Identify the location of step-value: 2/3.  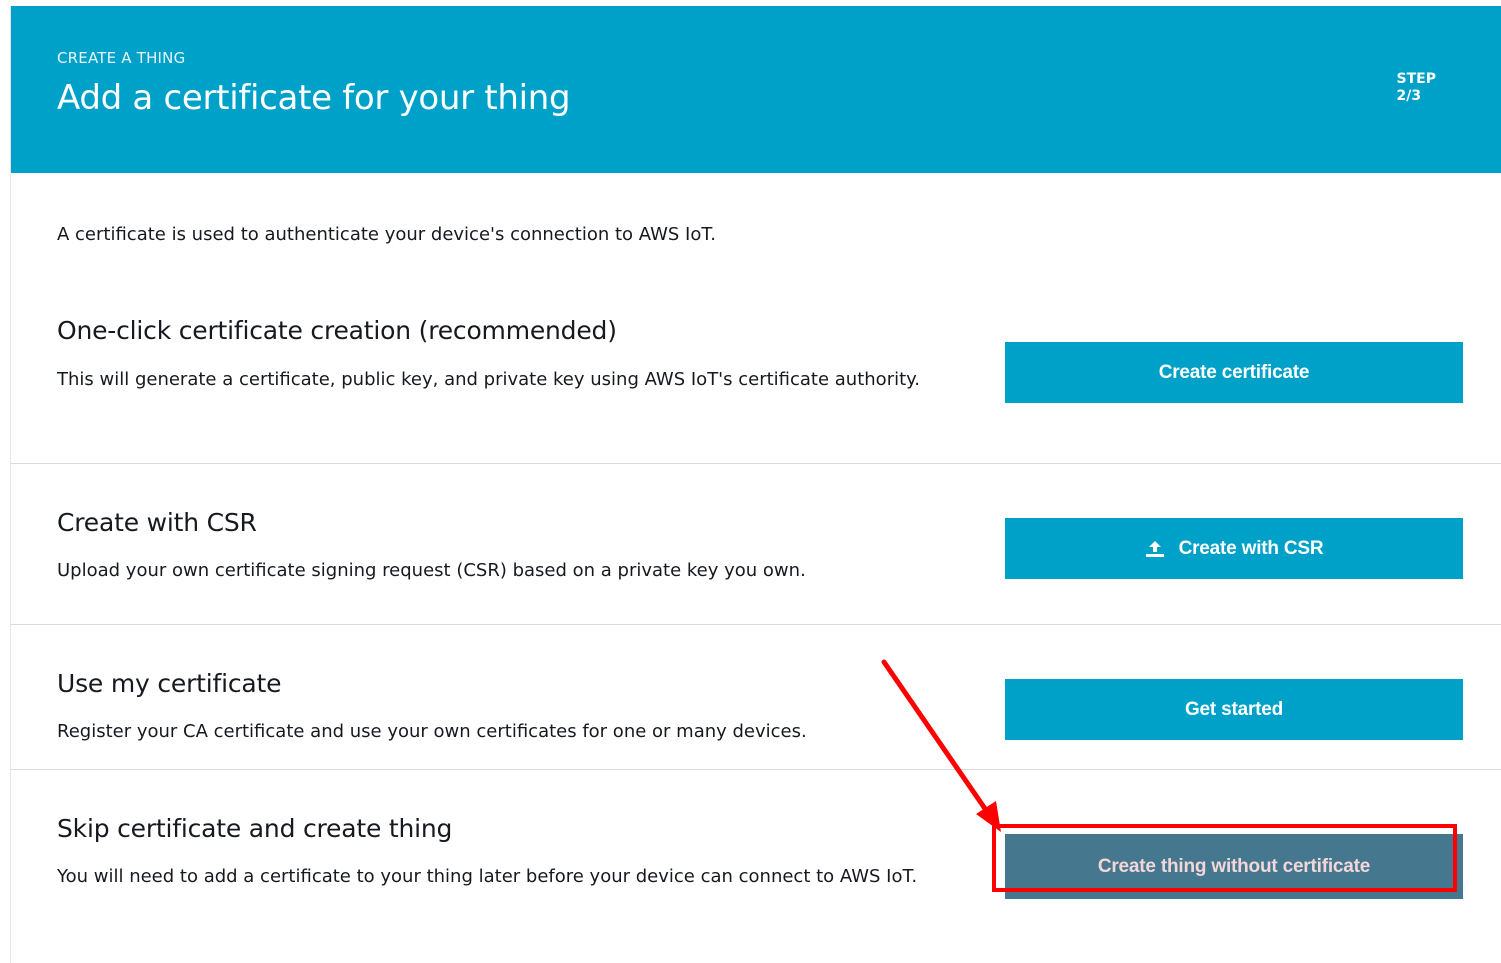
(1409, 96).